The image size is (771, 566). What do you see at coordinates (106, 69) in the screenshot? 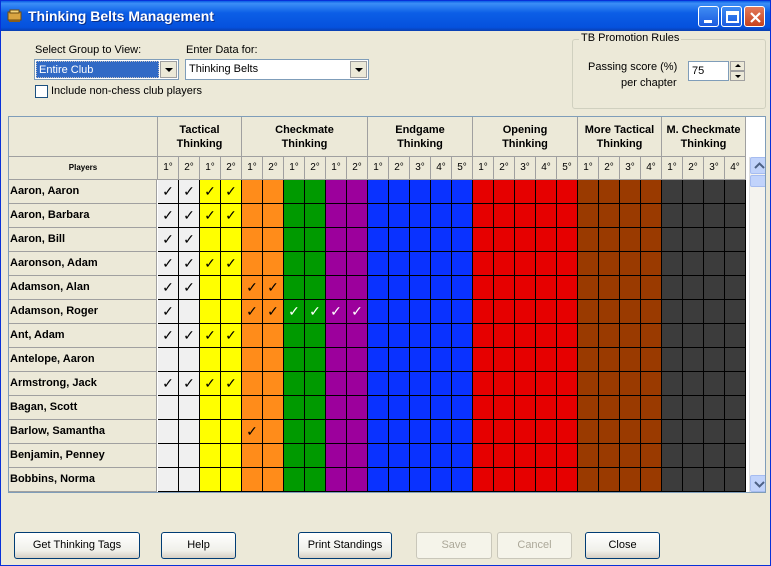
I see `group-select: Entire Club` at bounding box center [106, 69].